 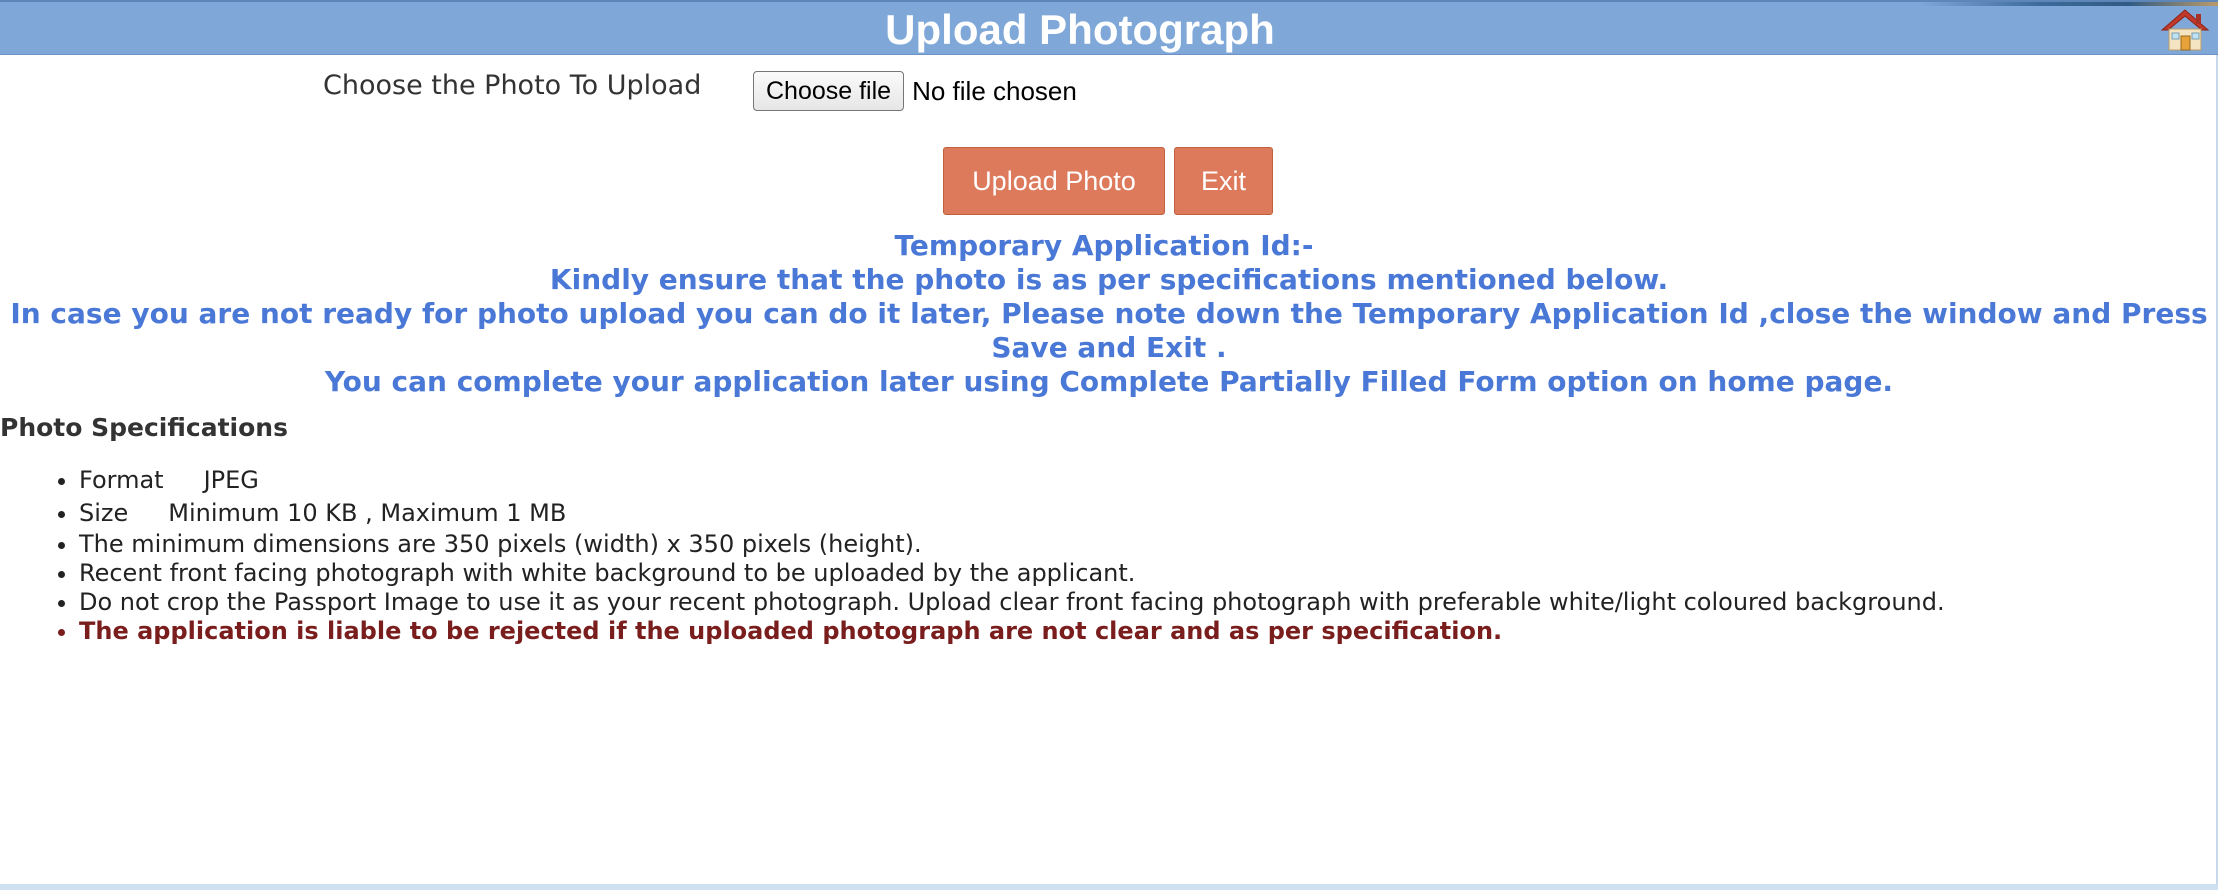 What do you see at coordinates (829, 91) in the screenshot?
I see `choose-file-button: Choose file` at bounding box center [829, 91].